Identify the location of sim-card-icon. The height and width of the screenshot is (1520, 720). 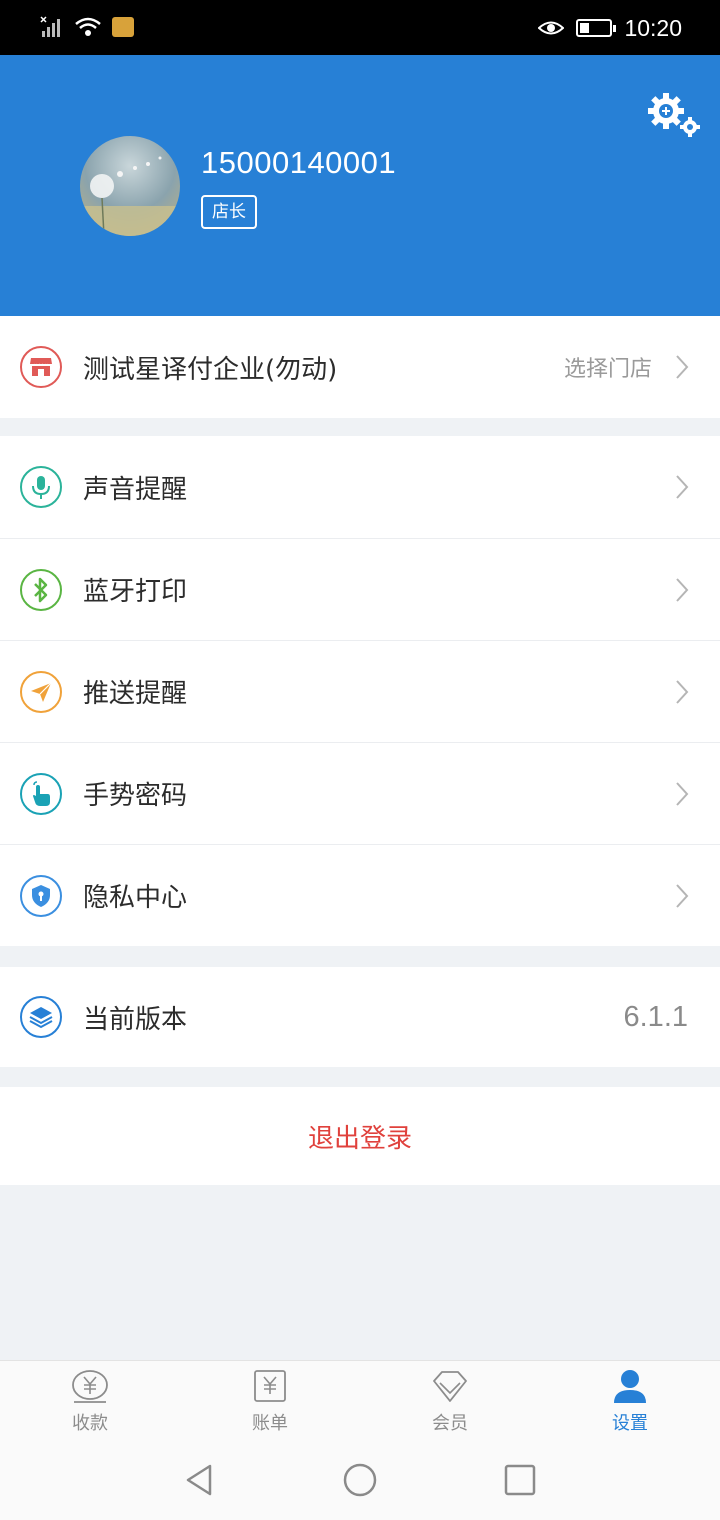
(123, 27).